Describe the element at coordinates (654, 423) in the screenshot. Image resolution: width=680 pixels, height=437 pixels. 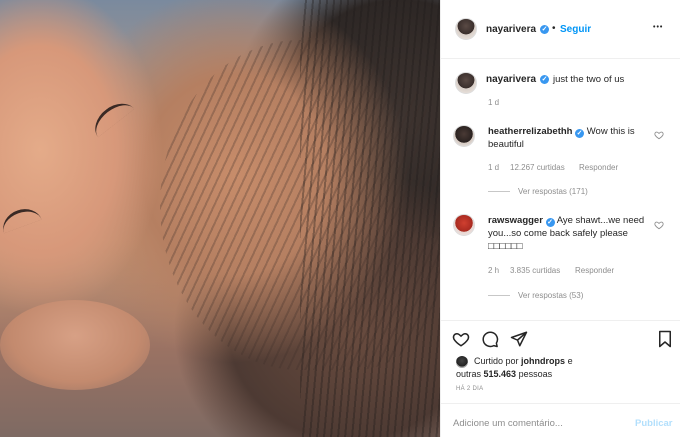
I see `publish-button: Publicar` at that location.